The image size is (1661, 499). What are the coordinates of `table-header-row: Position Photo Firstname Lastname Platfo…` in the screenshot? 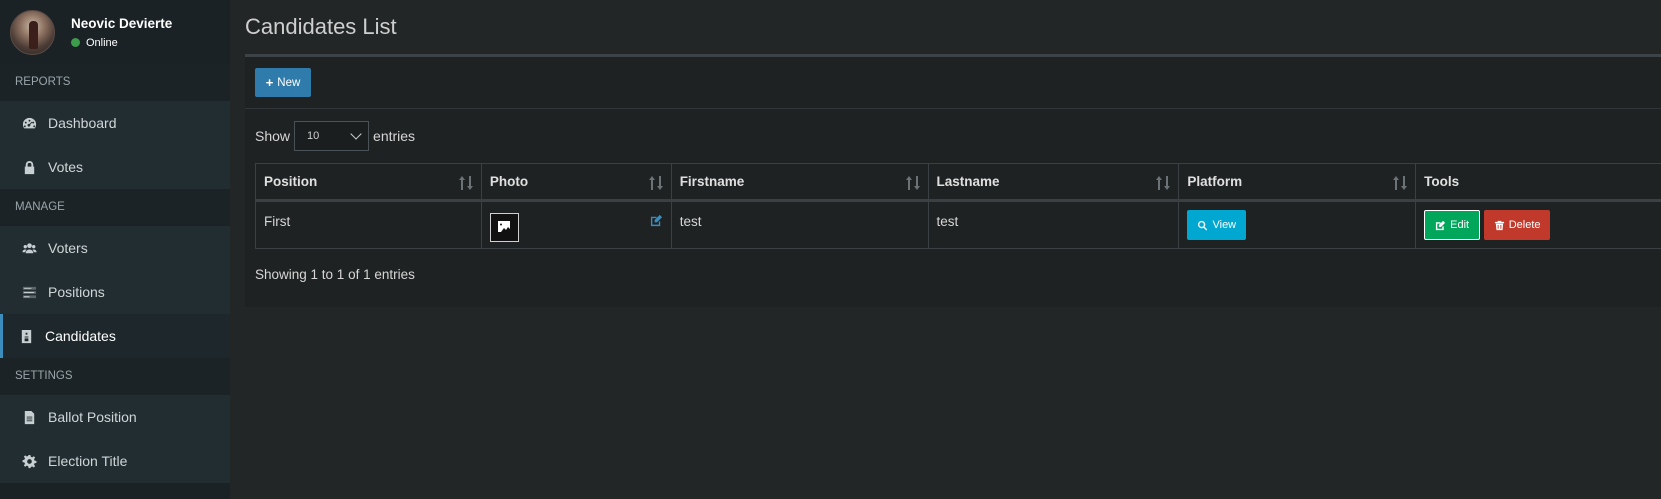 It's located at (958, 182).